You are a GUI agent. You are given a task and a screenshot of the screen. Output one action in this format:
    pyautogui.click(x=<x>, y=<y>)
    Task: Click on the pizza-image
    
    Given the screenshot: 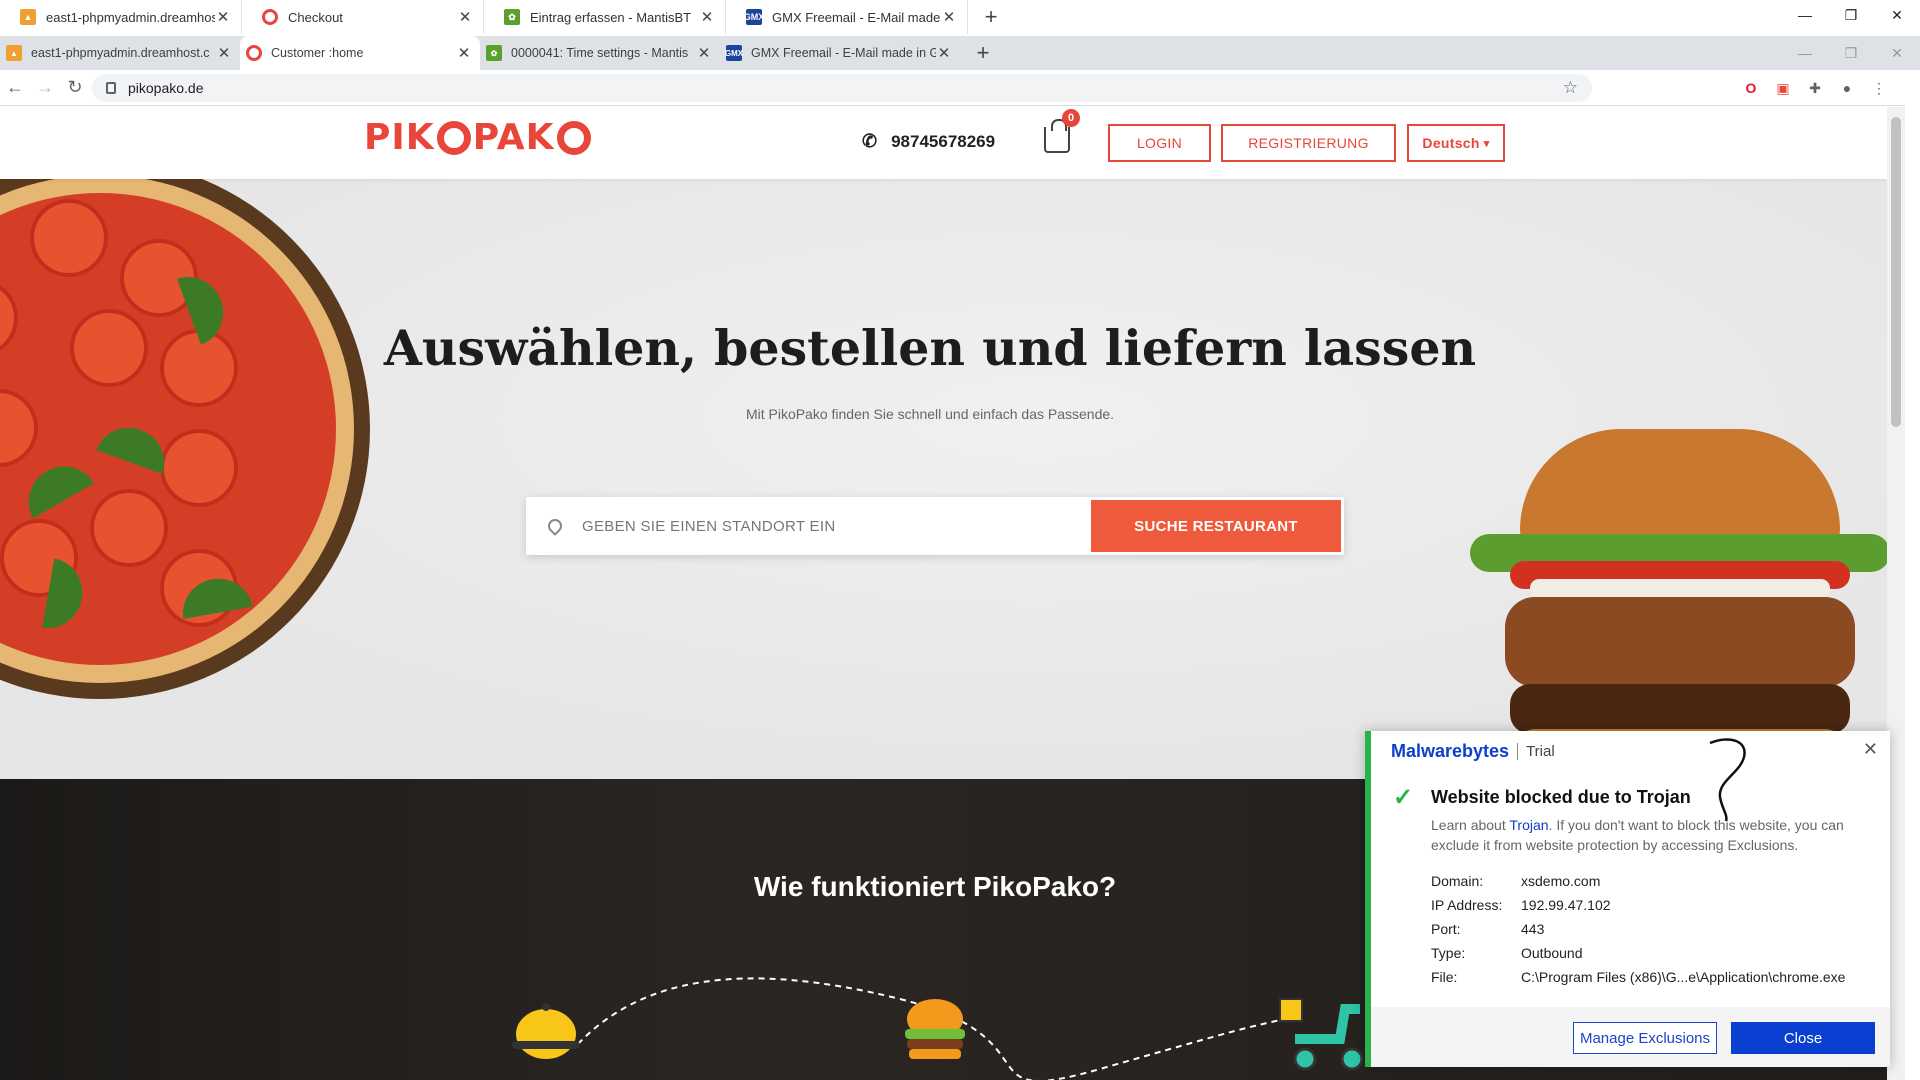 What is the action you would take?
    pyautogui.click(x=185, y=439)
    